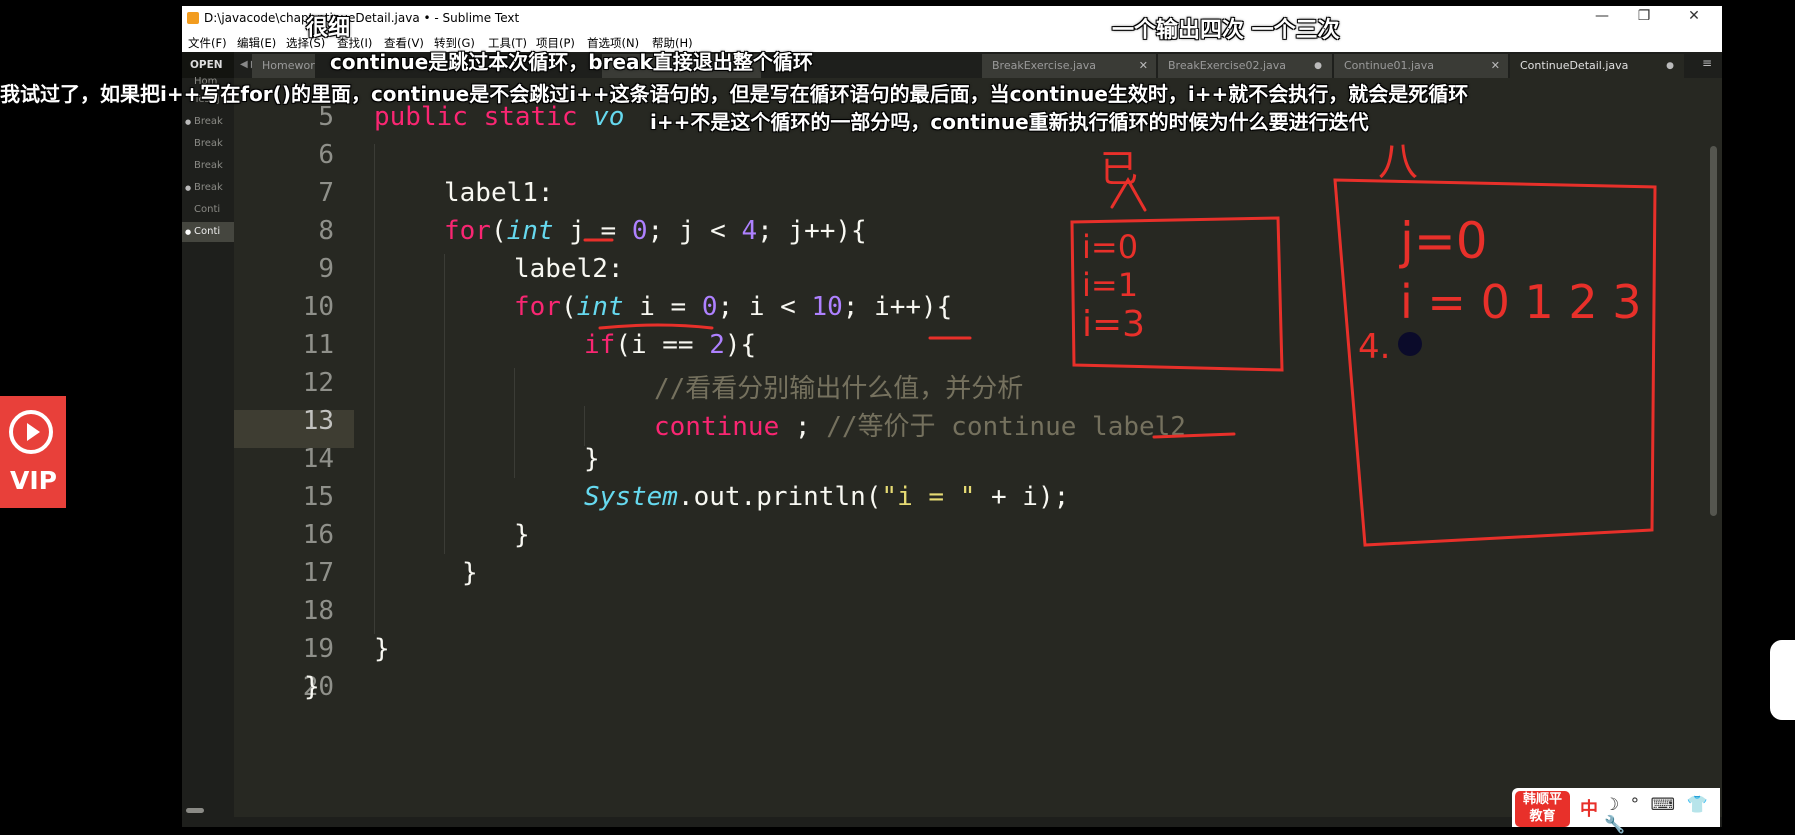 This screenshot has width=1795, height=835. Describe the element at coordinates (1521, 302) in the screenshot. I see `annotation-text: i = 0 1 2 3` at that location.